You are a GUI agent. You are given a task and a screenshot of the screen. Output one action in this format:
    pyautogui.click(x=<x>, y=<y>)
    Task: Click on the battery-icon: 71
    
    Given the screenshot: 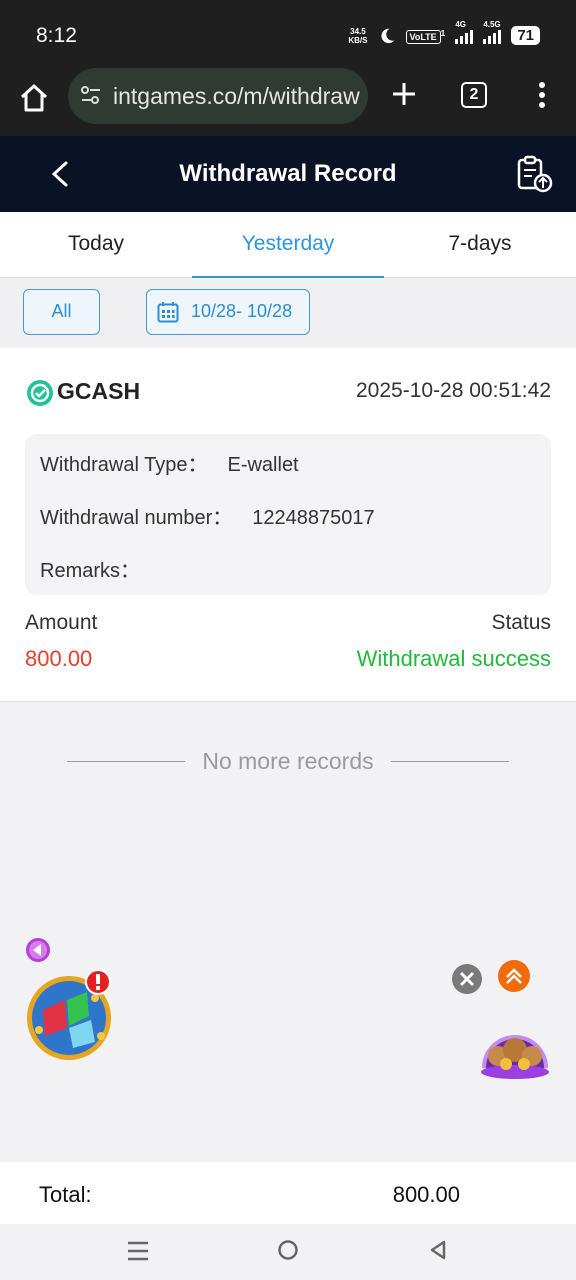 What is the action you would take?
    pyautogui.click(x=525, y=35)
    